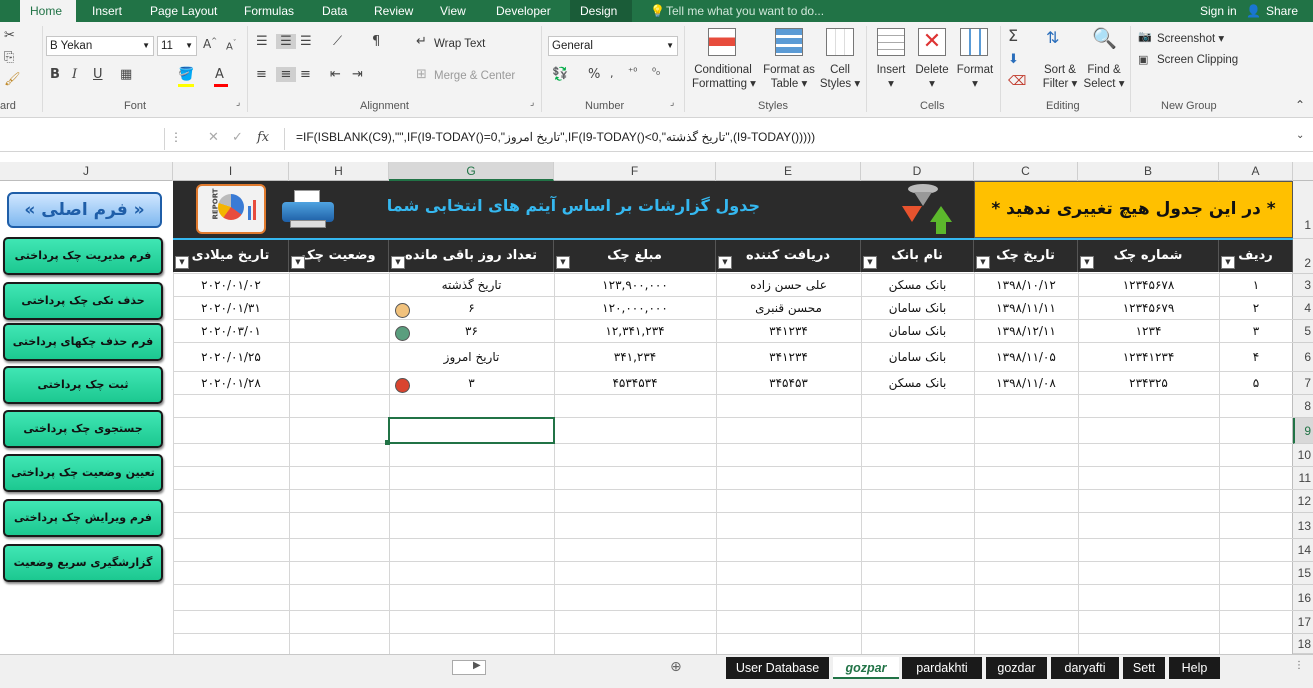 This screenshot has height=688, width=1313. I want to click on cell-days-left: ۳۶, so click(471, 331).